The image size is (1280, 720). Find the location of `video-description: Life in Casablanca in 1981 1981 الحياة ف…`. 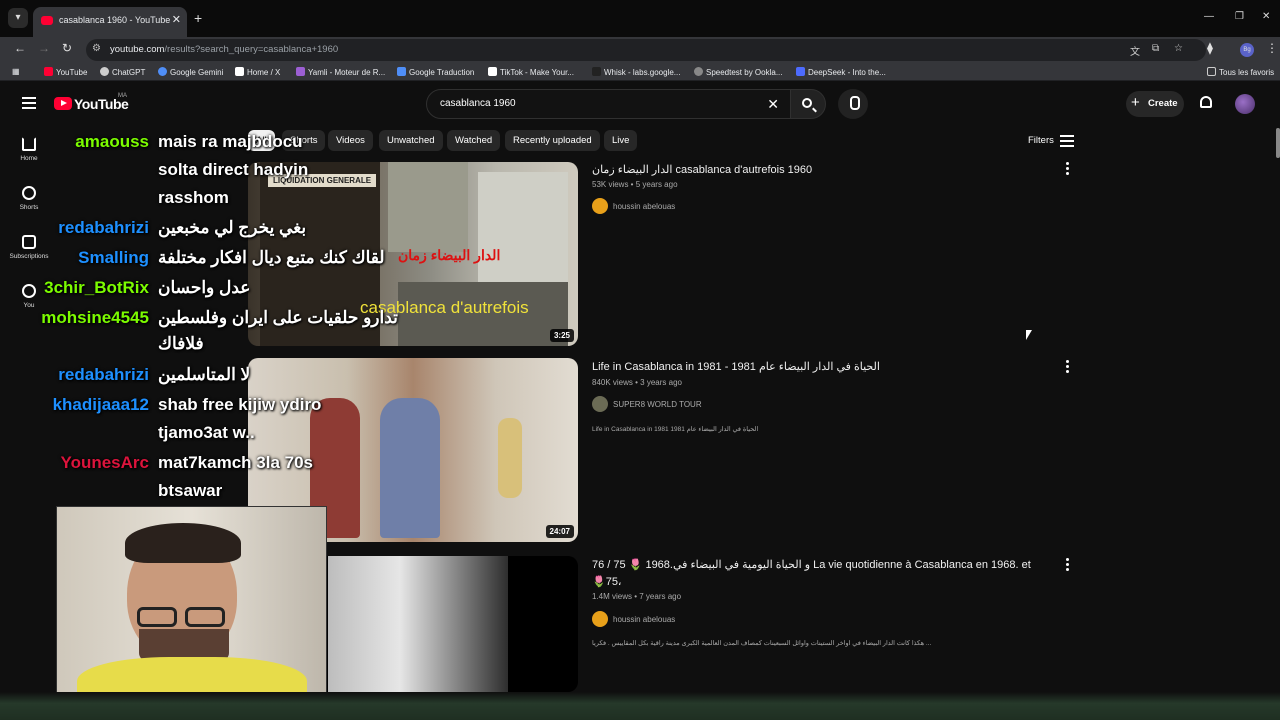

video-description: Life in Casablanca in 1981 1981 الحياة ف… is located at coordinates (675, 429).